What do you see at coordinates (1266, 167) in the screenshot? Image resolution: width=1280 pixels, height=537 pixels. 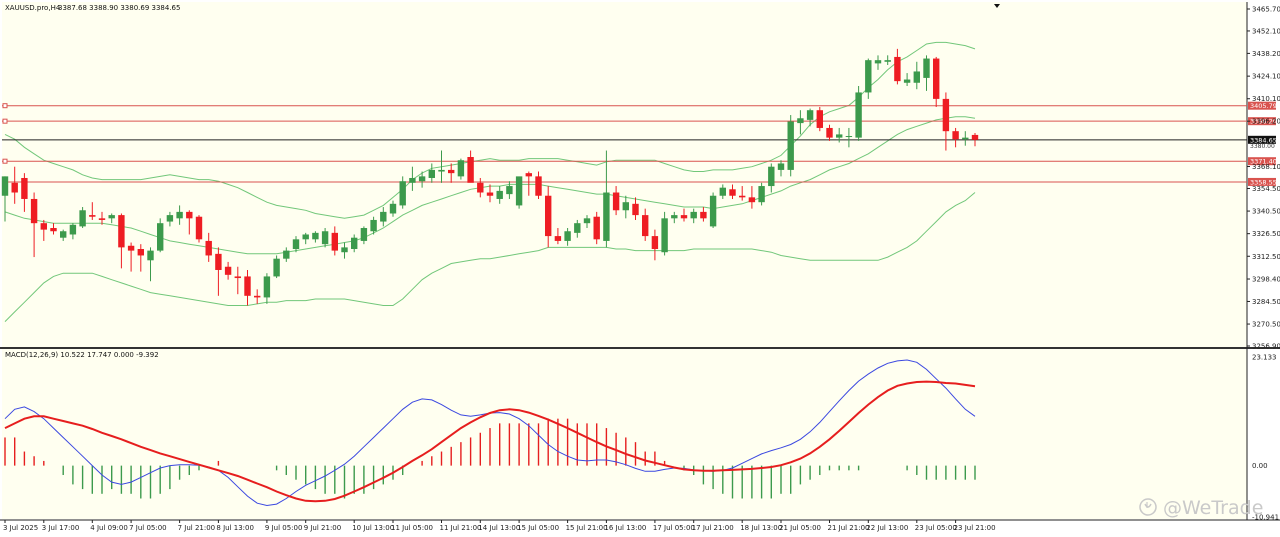 I see `price-tick-label: 3368.10` at bounding box center [1266, 167].